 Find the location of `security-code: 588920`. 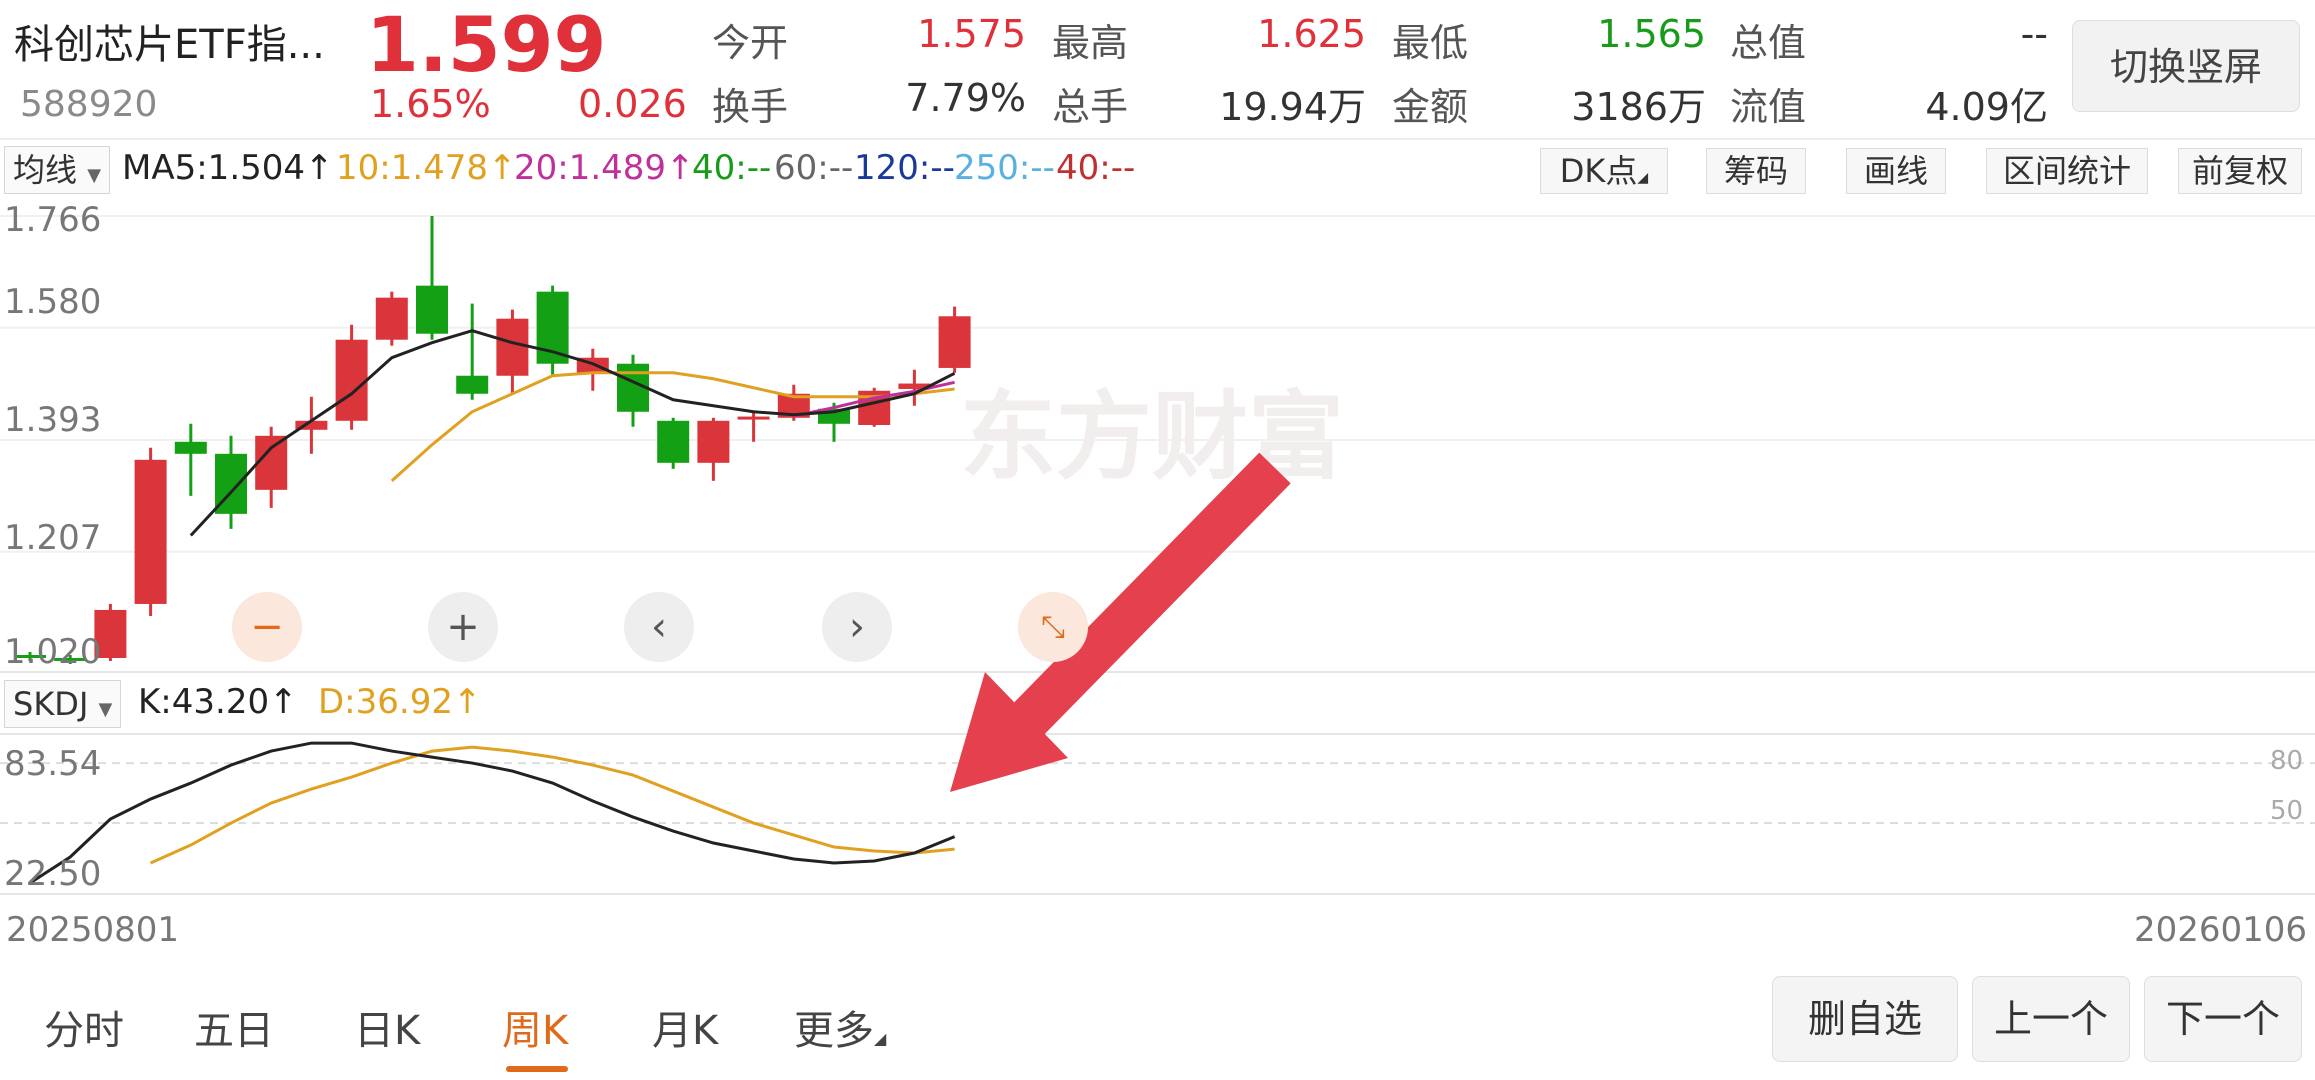

security-code: 588920 is located at coordinates (89, 104).